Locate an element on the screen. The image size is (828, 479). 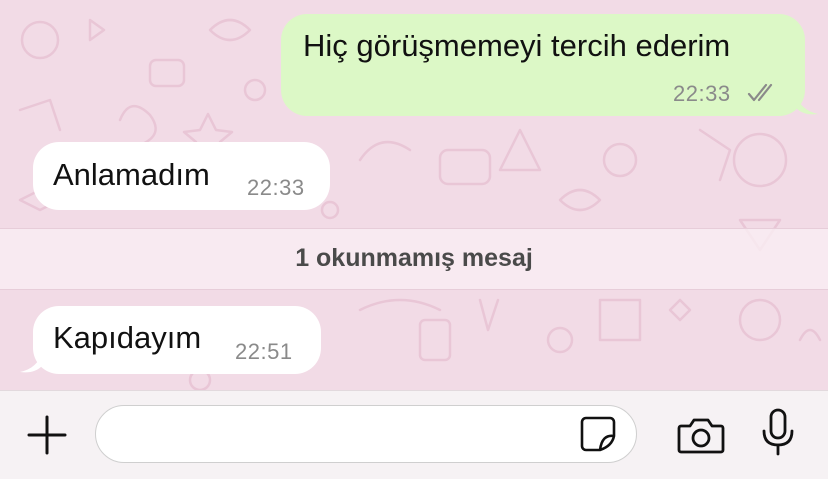
incoming-message-bubble: Kapıdayım 22:51 is located at coordinates (177, 340).